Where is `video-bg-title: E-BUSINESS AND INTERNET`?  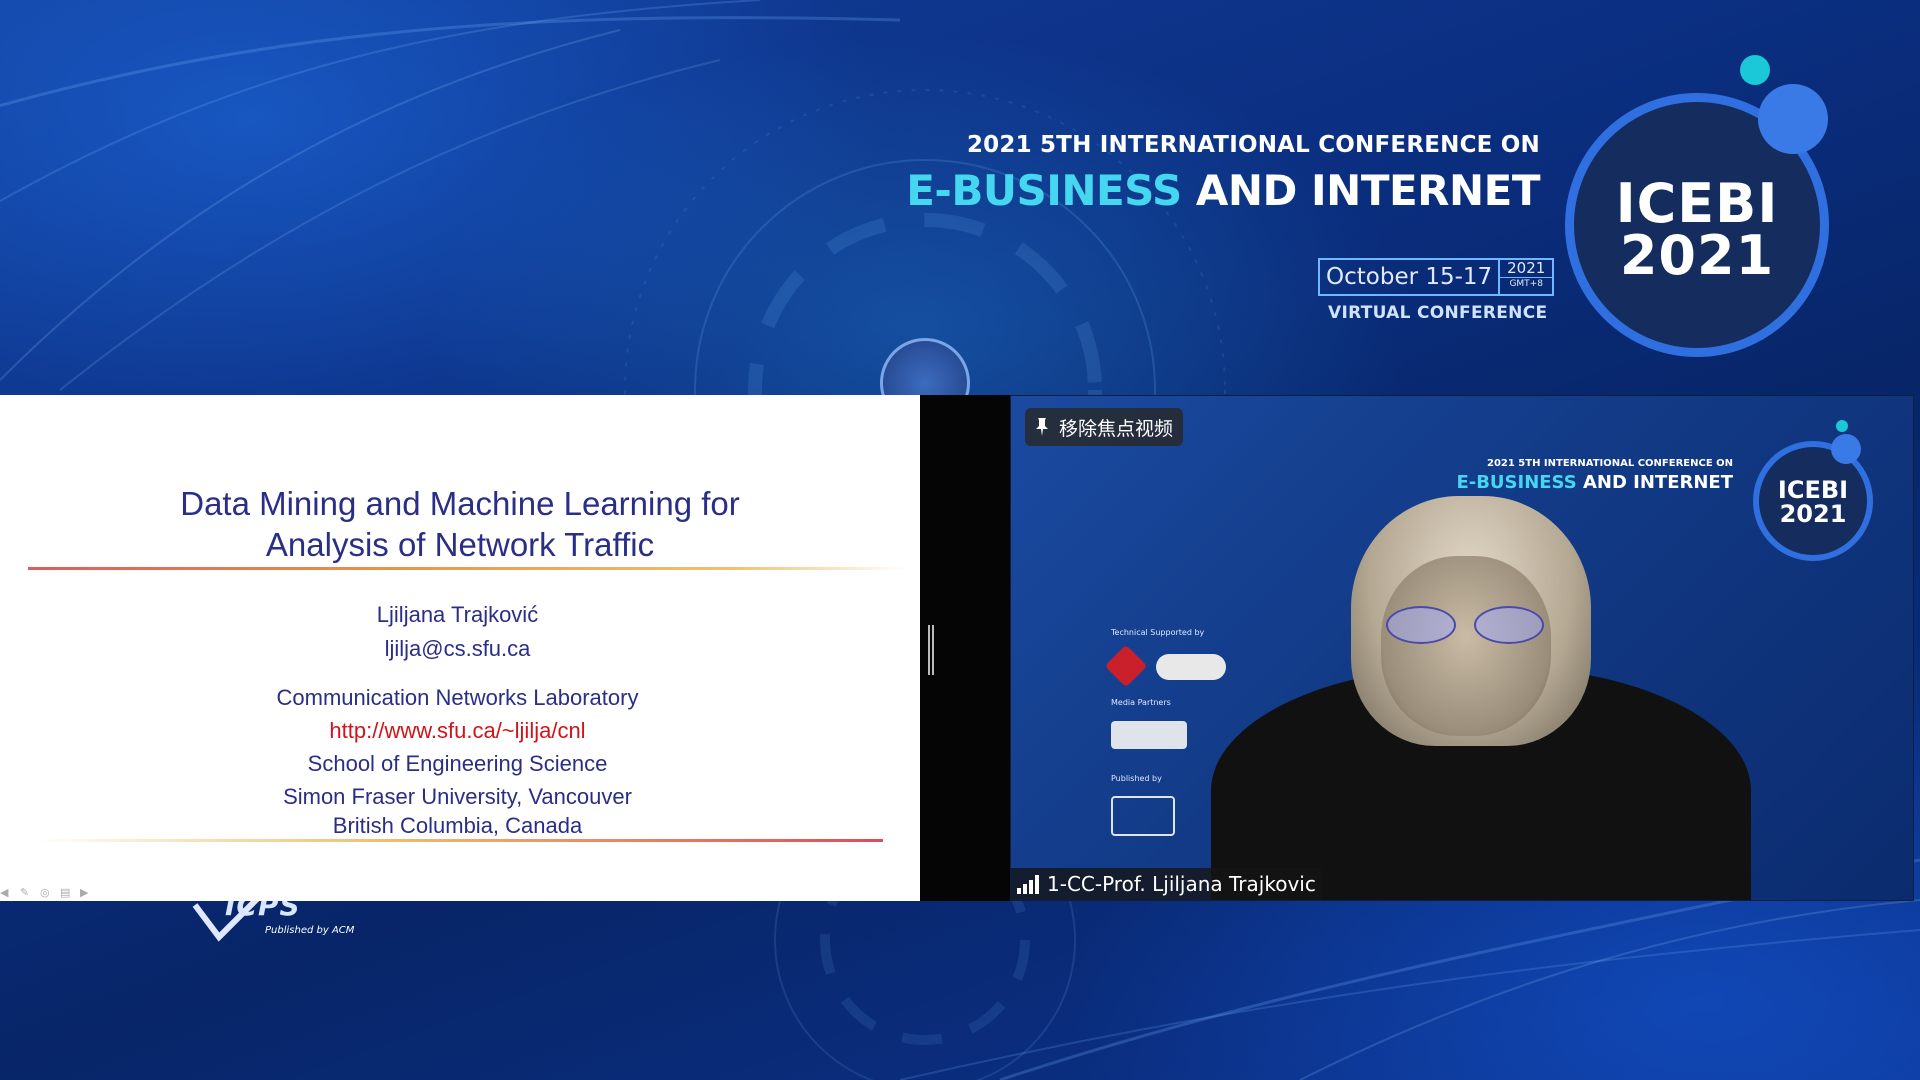
video-bg-title: E-BUSINESS AND INTERNET is located at coordinates (1594, 482).